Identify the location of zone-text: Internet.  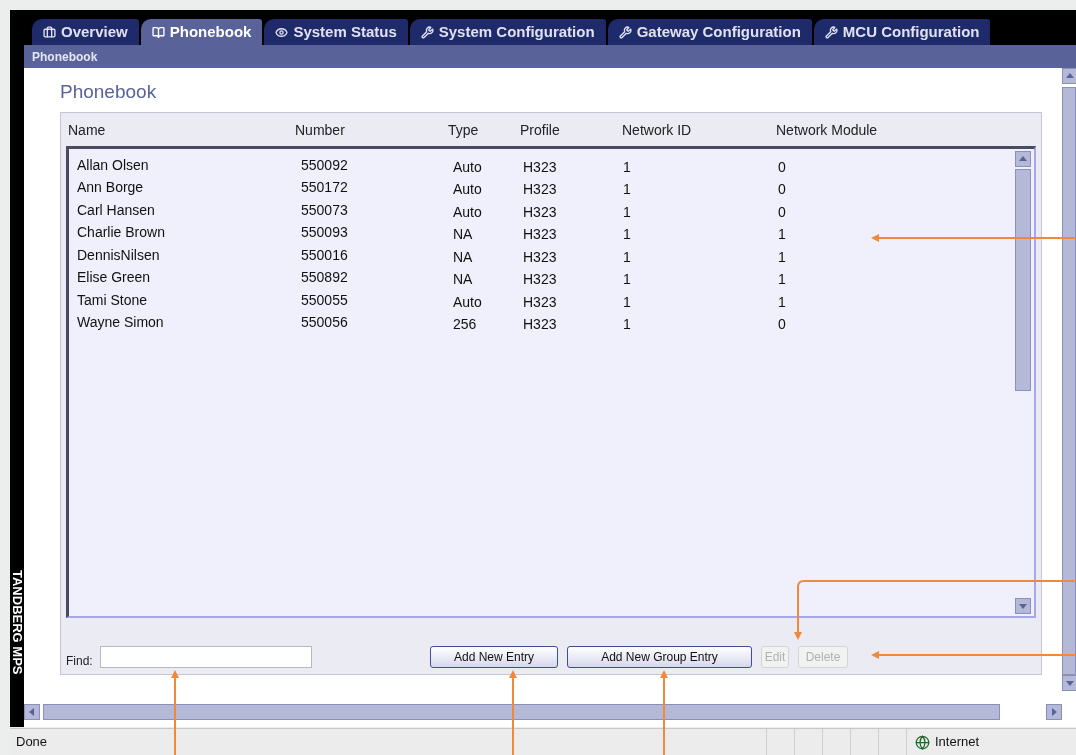
(957, 742).